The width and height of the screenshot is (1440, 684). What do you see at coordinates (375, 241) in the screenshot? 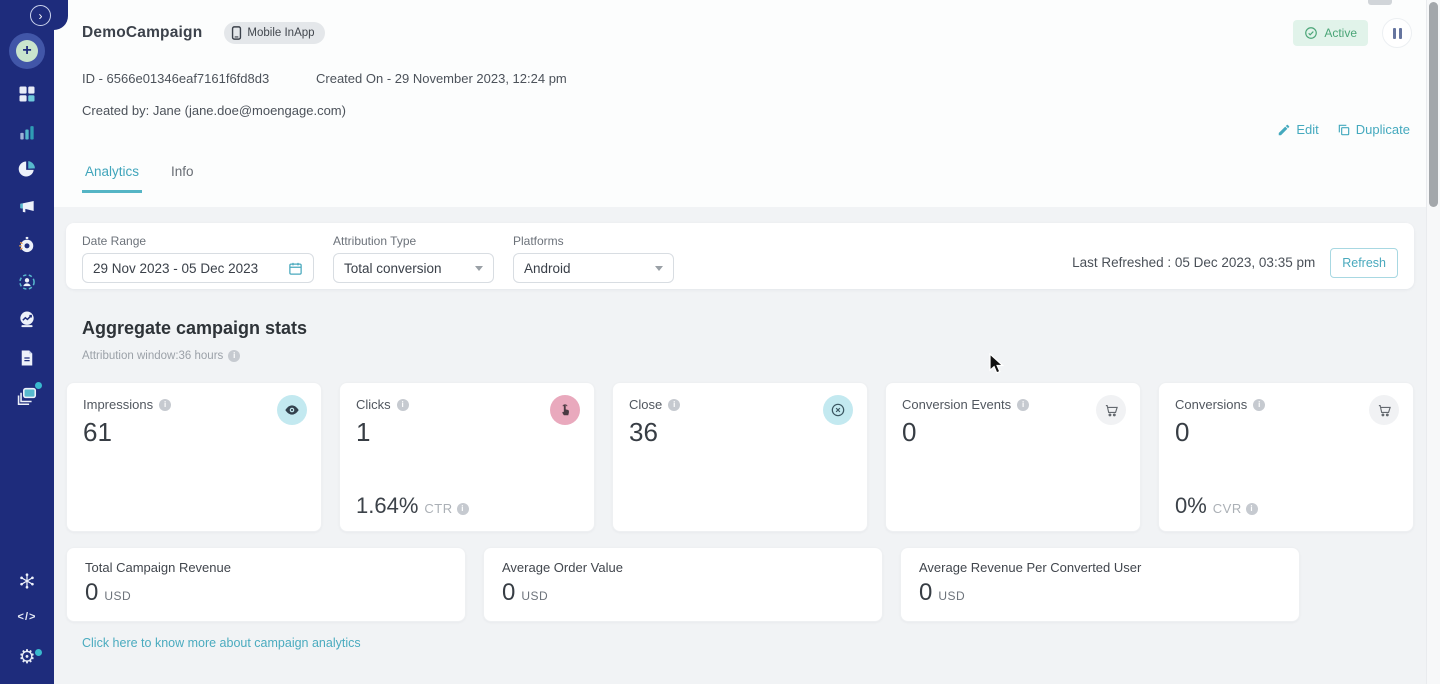
I see `attribution-type-label: Attribution Type` at bounding box center [375, 241].